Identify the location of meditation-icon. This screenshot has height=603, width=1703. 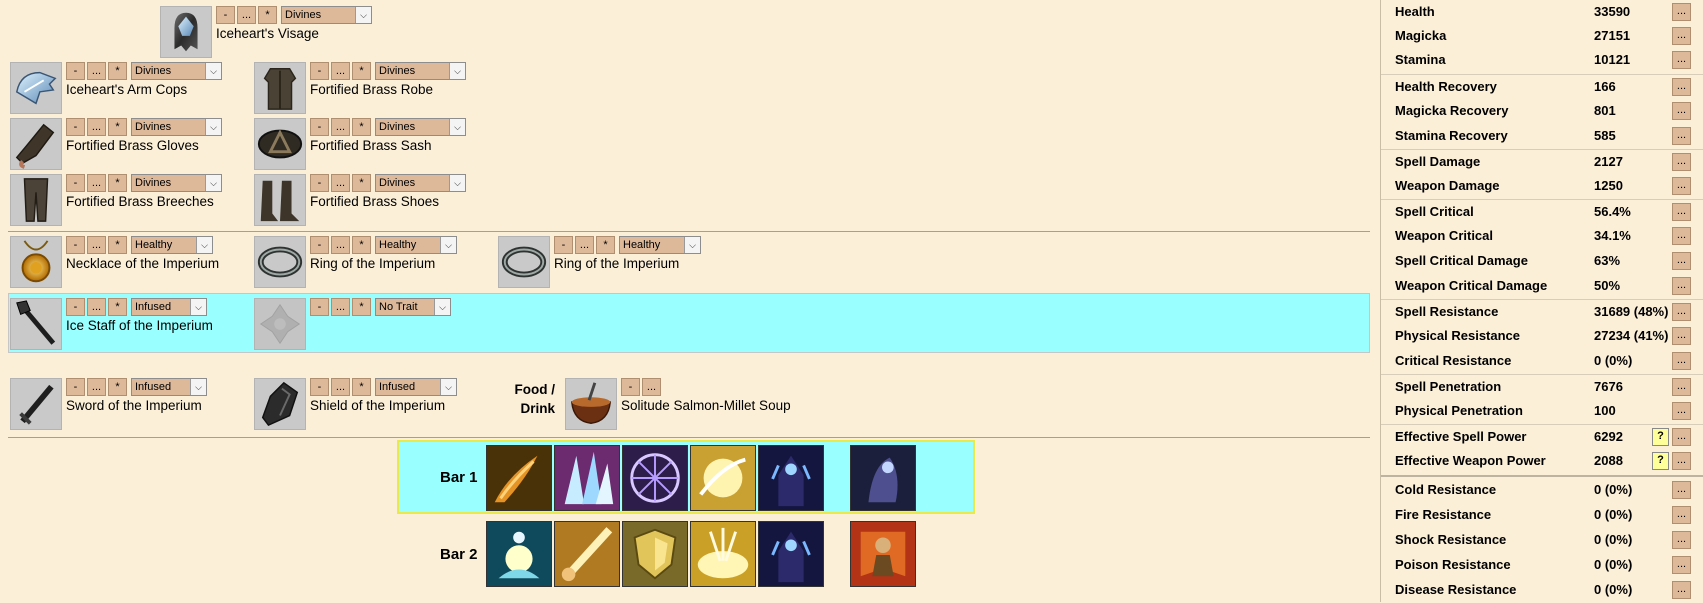
(519, 554).